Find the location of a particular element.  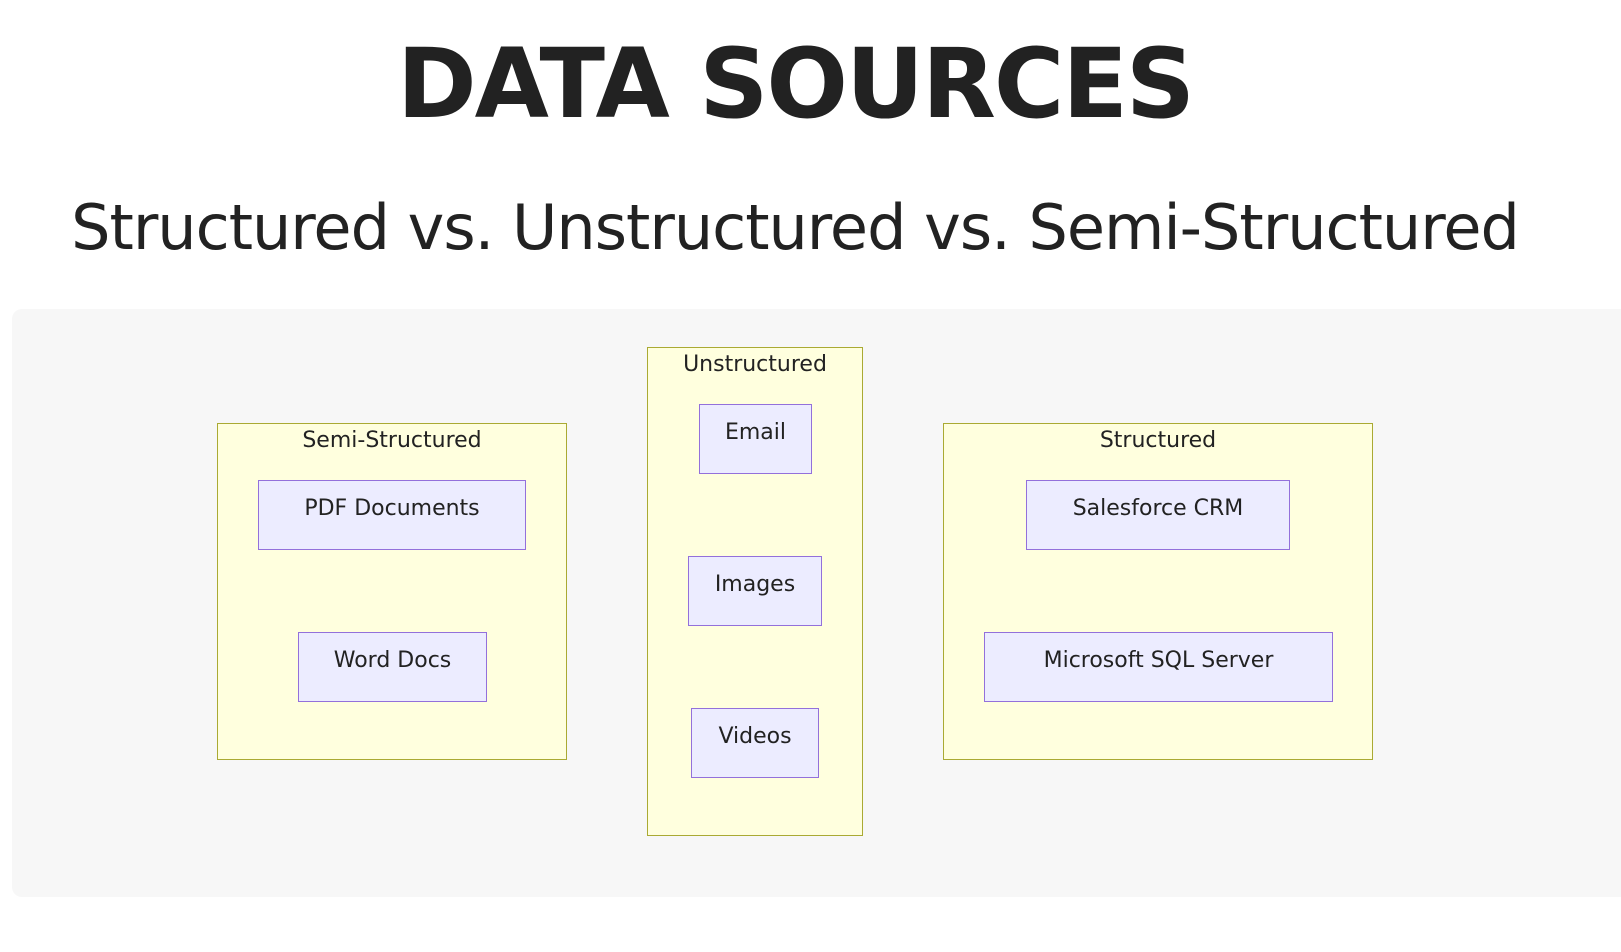

node-microsoft-sql-server: Microsoft SQL Server is located at coordinates (1158, 667).